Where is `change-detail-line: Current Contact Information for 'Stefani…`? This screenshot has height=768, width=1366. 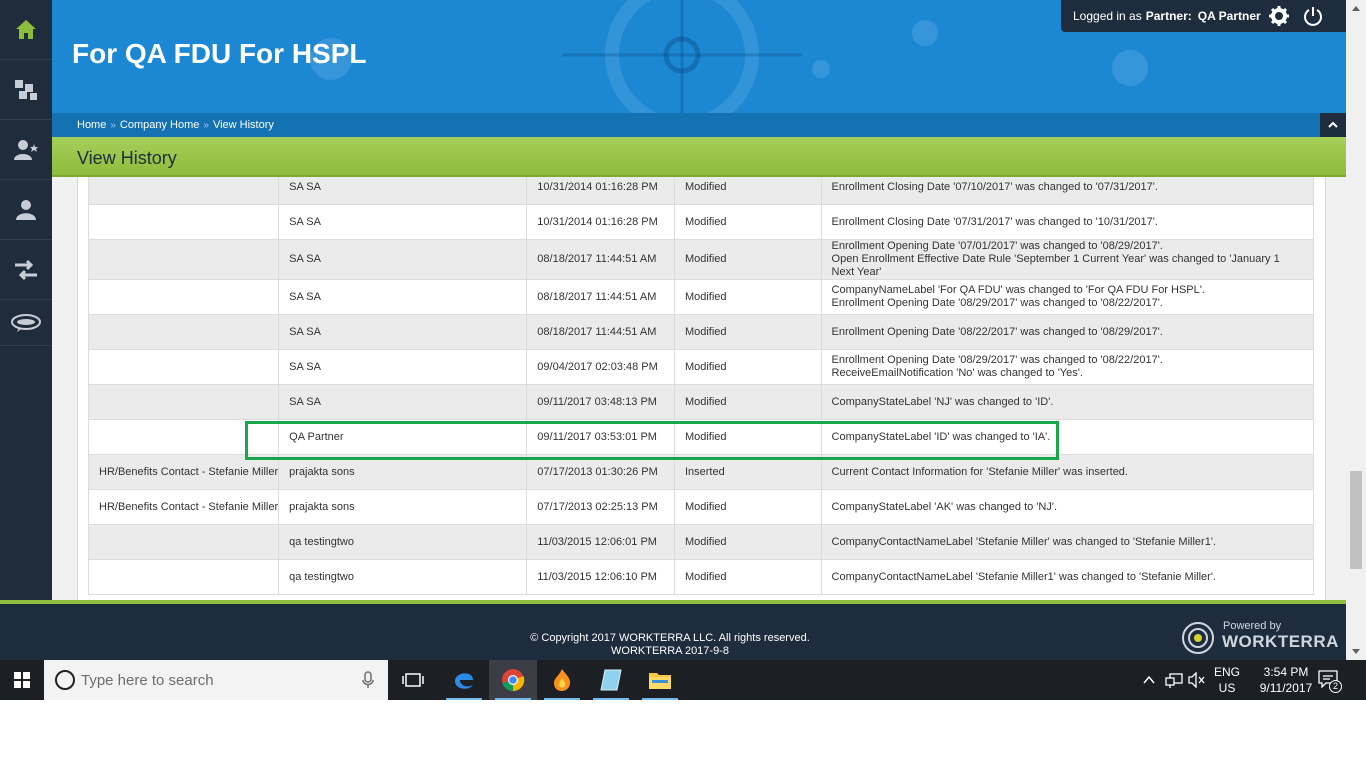
change-detail-line: Current Contact Information for 'Stefani… is located at coordinates (979, 471).